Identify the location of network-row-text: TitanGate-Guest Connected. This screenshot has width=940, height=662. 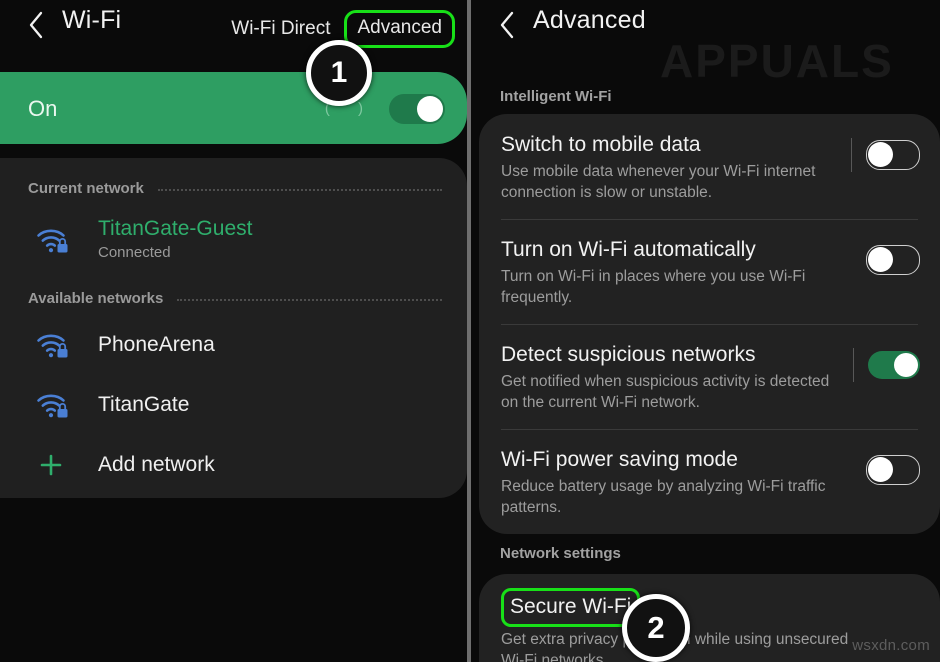
(175, 240).